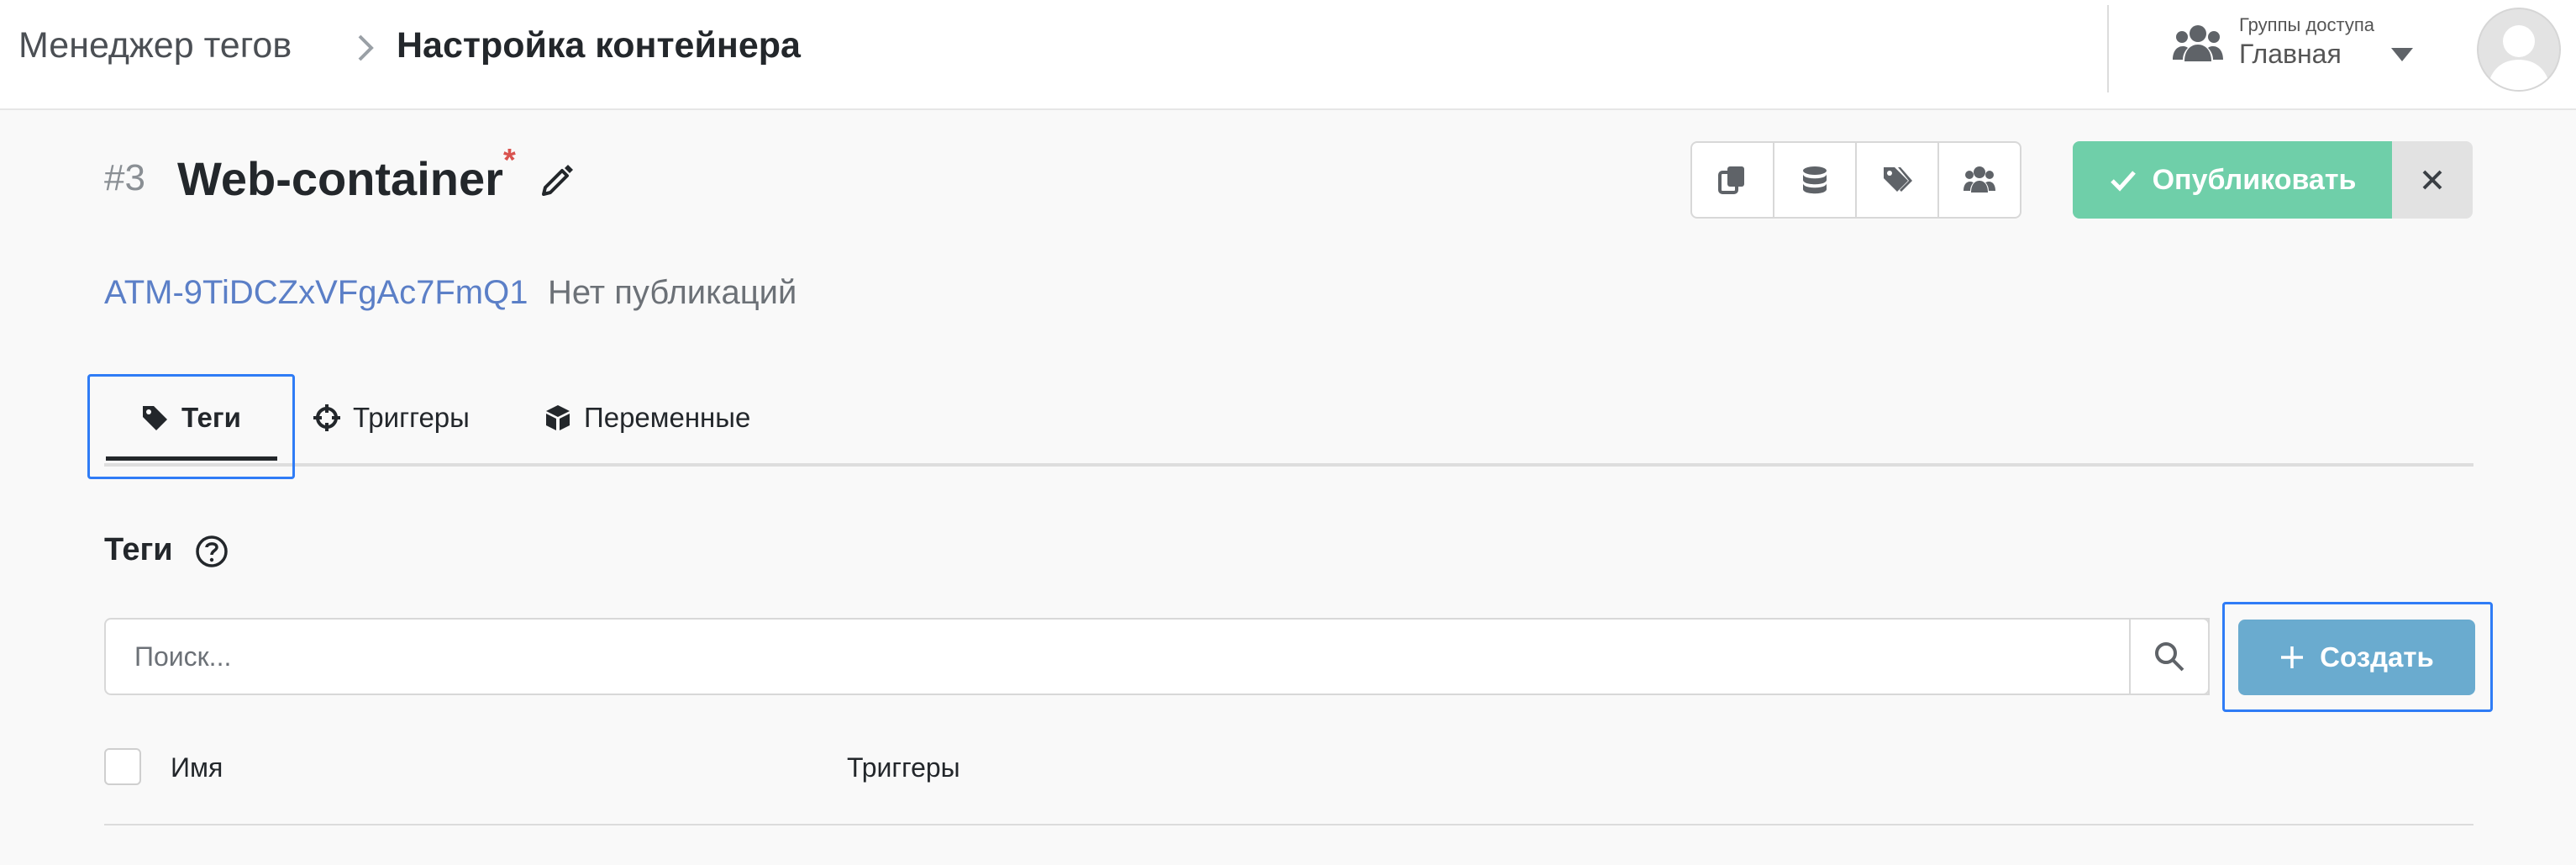 The width and height of the screenshot is (2576, 865). Describe the element at coordinates (558, 417) in the screenshot. I see `cube-icon` at that location.